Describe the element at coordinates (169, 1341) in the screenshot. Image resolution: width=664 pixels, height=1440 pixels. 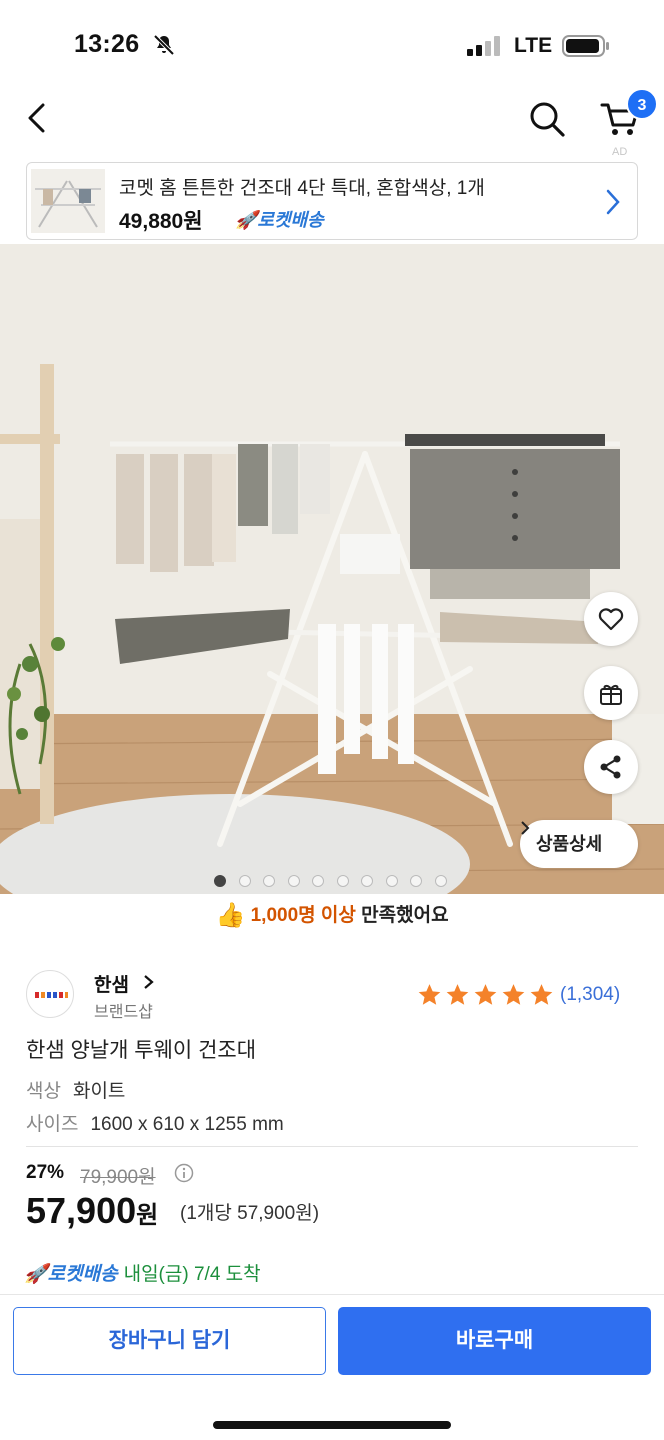
I see `add-to-cart-button: 장바구니 담기` at that location.